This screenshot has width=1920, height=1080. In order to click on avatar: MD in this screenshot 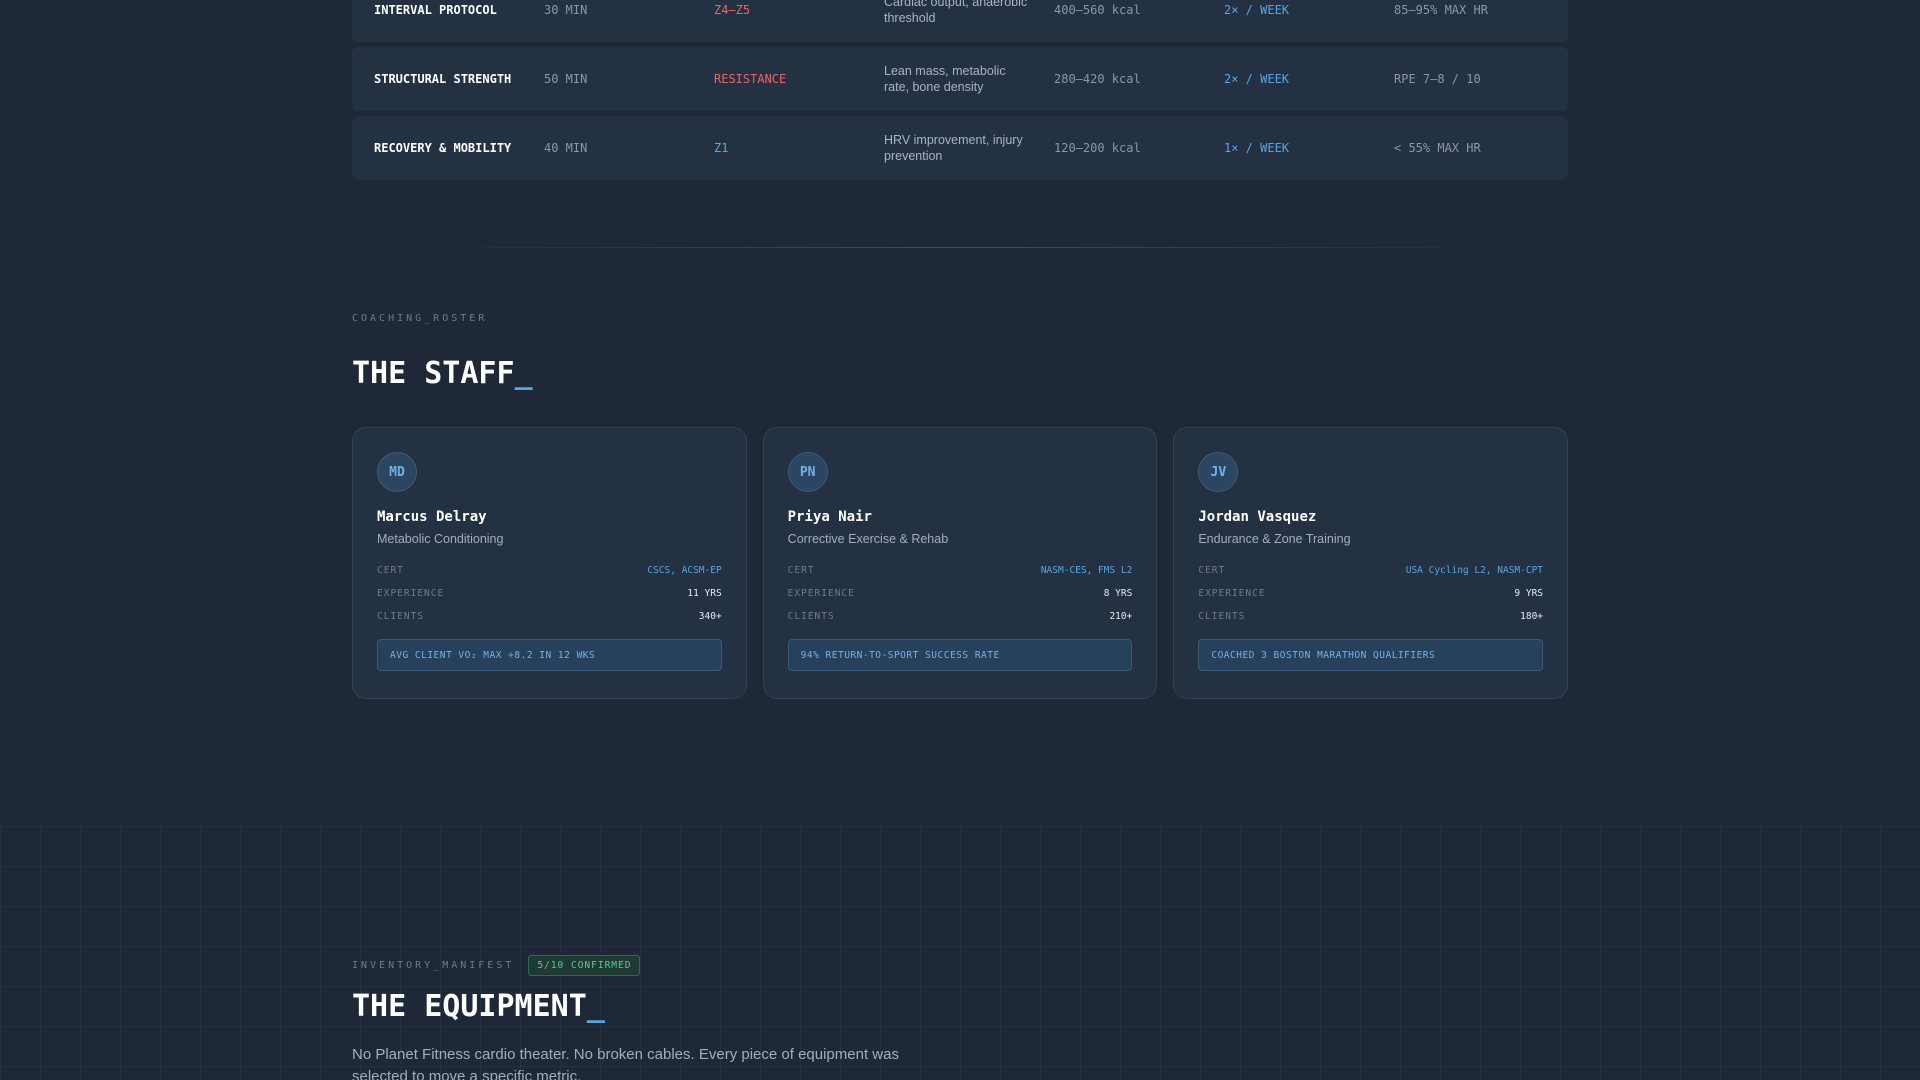, I will do `click(397, 472)`.